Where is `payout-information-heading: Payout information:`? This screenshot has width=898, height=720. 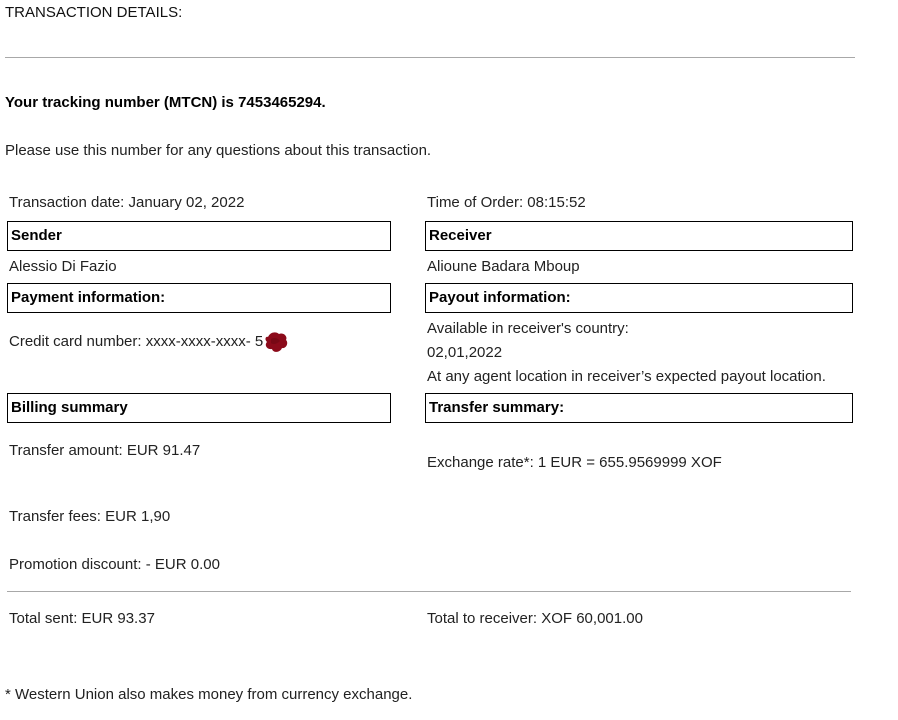 payout-information-heading: Payout information: is located at coordinates (639, 298).